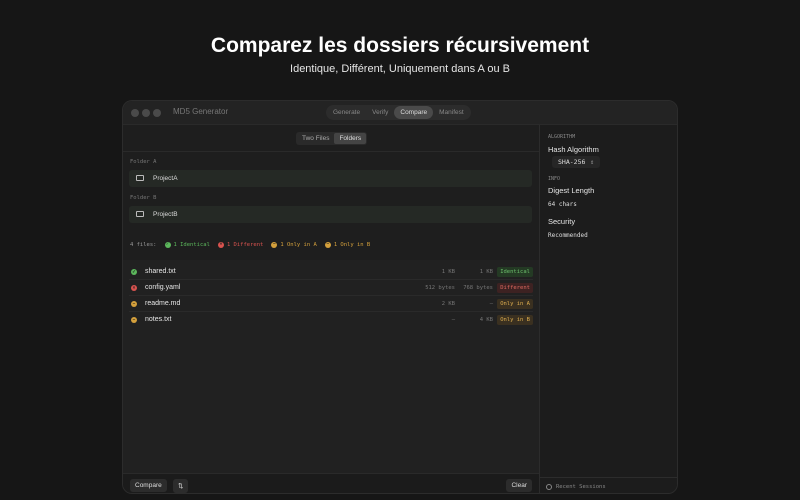 Image resolution: width=800 pixels, height=500 pixels. Describe the element at coordinates (592, 162) in the screenshot. I see `chevron-updown-icon: ⇕` at that location.